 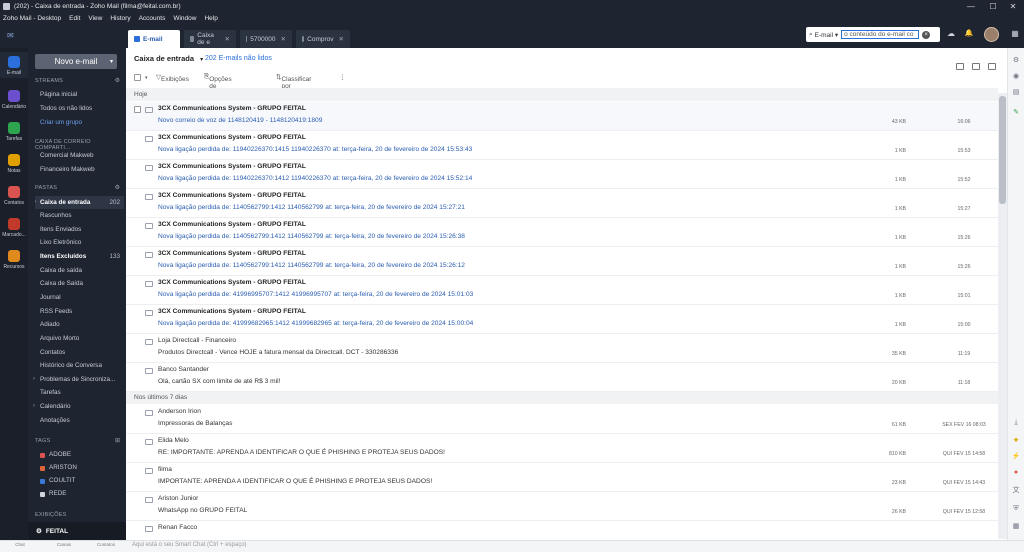 What do you see at coordinates (1016, 423) in the screenshot?
I see `download-icon: ⤓` at bounding box center [1016, 423].